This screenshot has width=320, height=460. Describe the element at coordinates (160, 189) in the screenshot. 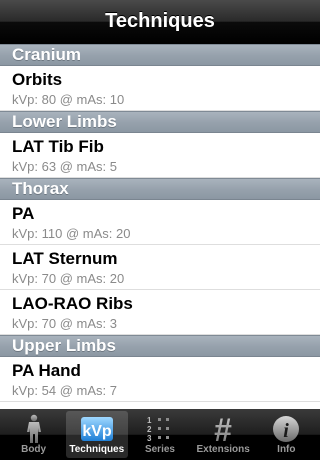

I see `section-header-thorax: Thorax` at that location.